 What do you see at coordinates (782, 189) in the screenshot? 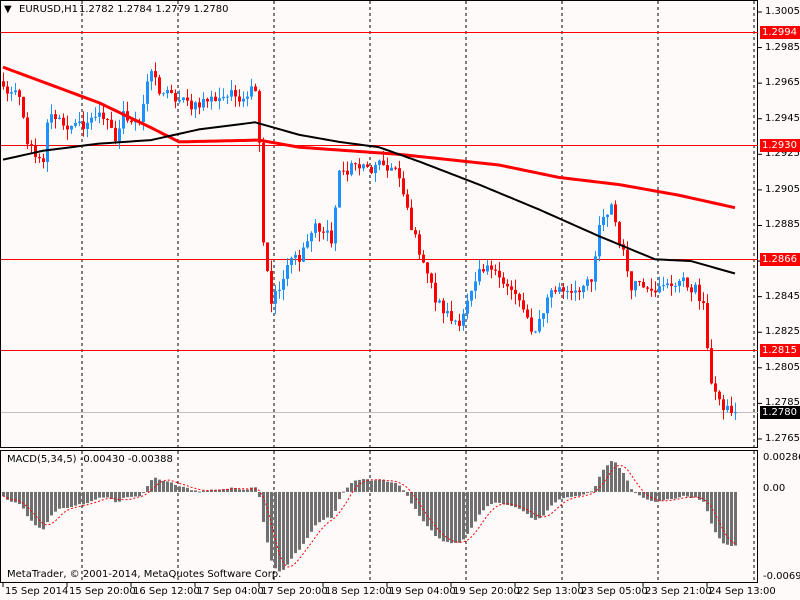
I see `price-axis-label: 1.2905` at bounding box center [782, 189].